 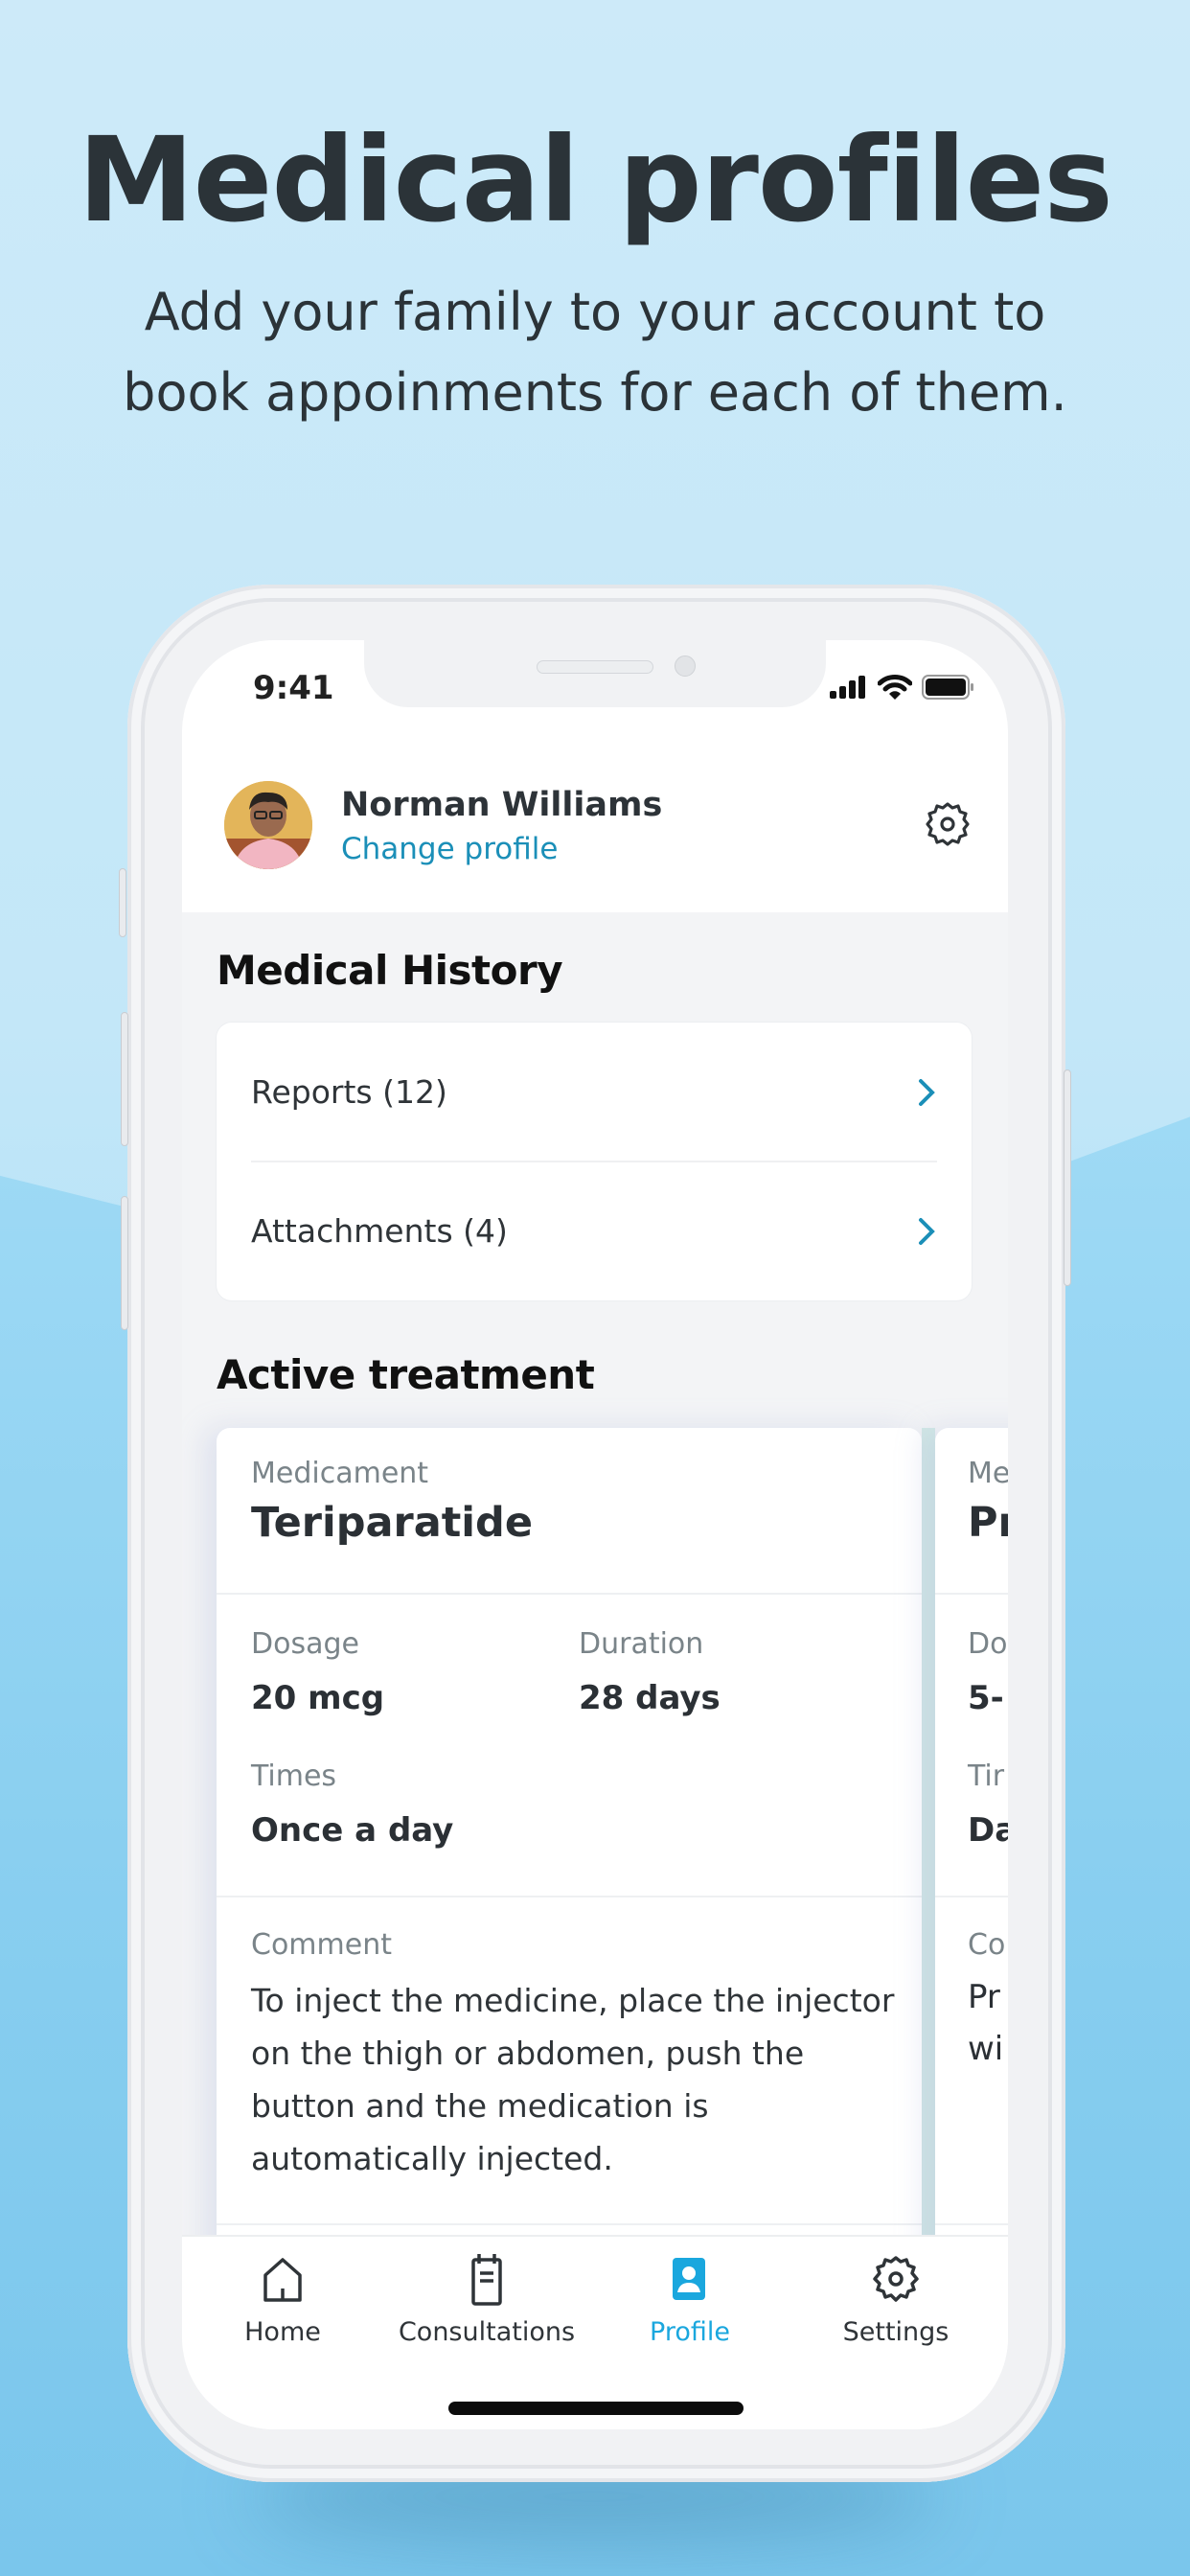 I want to click on phone-volume-down, so click(x=125, y=1263).